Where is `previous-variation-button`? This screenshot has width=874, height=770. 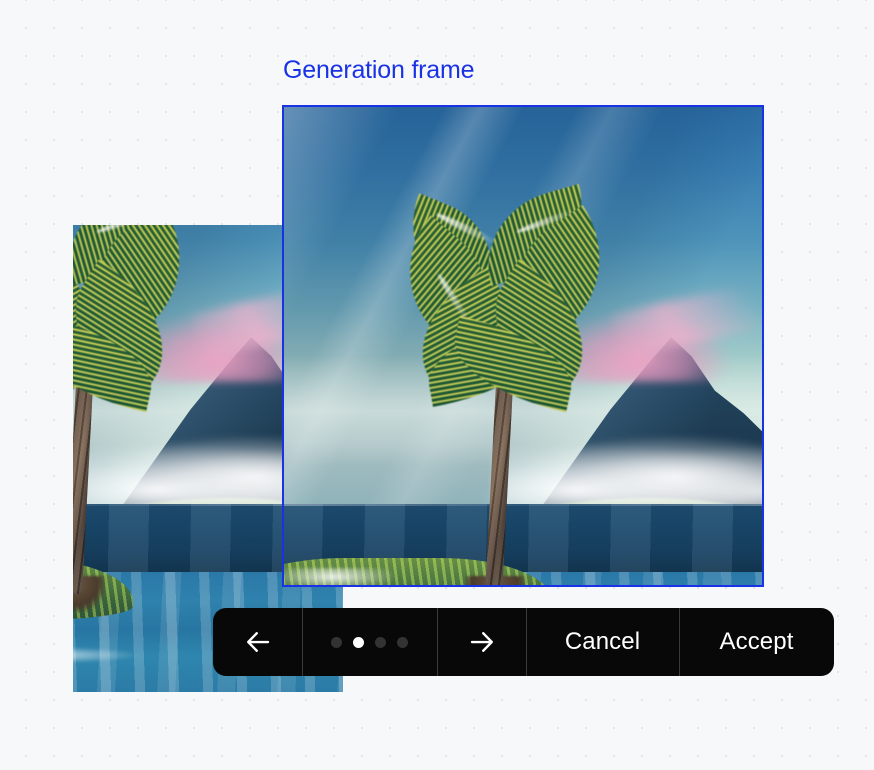
previous-variation-button is located at coordinates (257, 642).